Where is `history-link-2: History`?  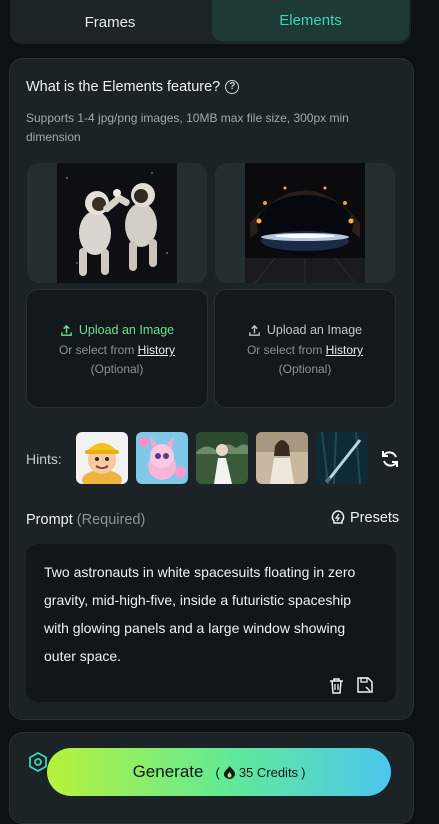 history-link-2: History is located at coordinates (344, 350).